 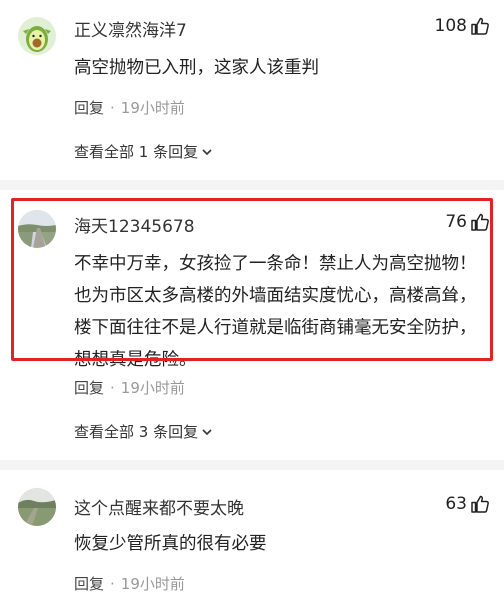 I want to click on like-count: 63, so click(x=456, y=504).